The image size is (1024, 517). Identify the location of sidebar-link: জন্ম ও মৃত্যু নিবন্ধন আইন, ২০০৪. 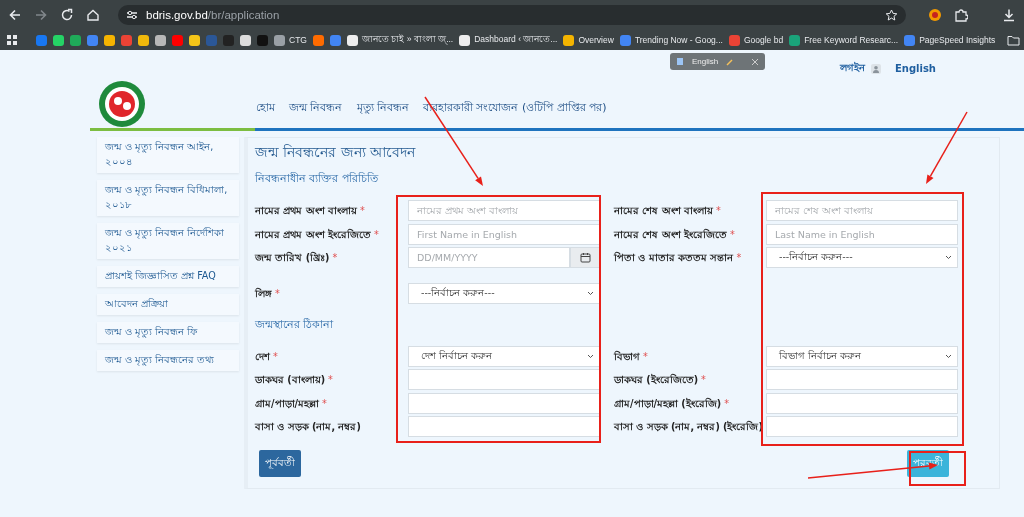
(168, 155).